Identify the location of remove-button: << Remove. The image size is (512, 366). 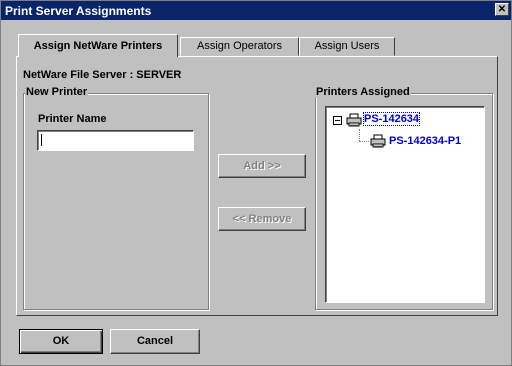
(262, 219).